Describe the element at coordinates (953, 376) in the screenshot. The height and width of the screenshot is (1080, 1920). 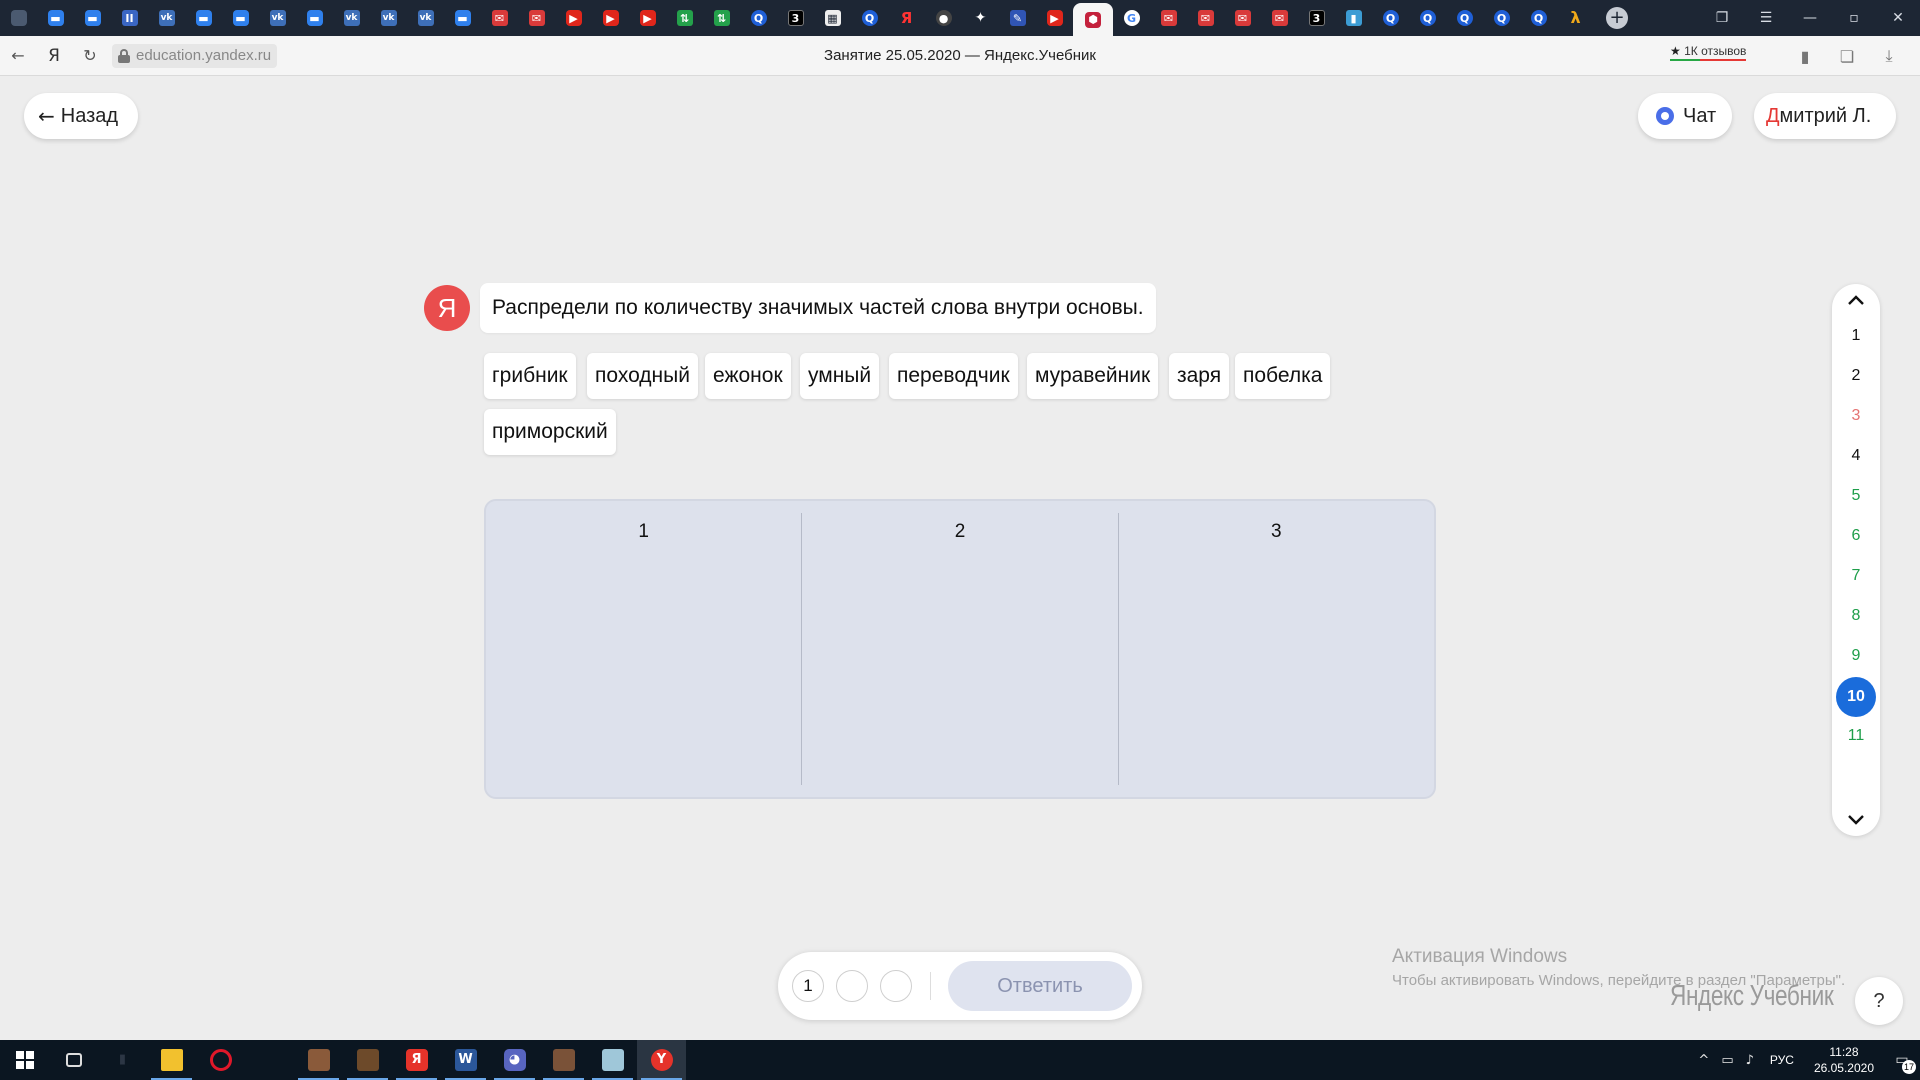
I see `word-chip-4: переводчик` at that location.